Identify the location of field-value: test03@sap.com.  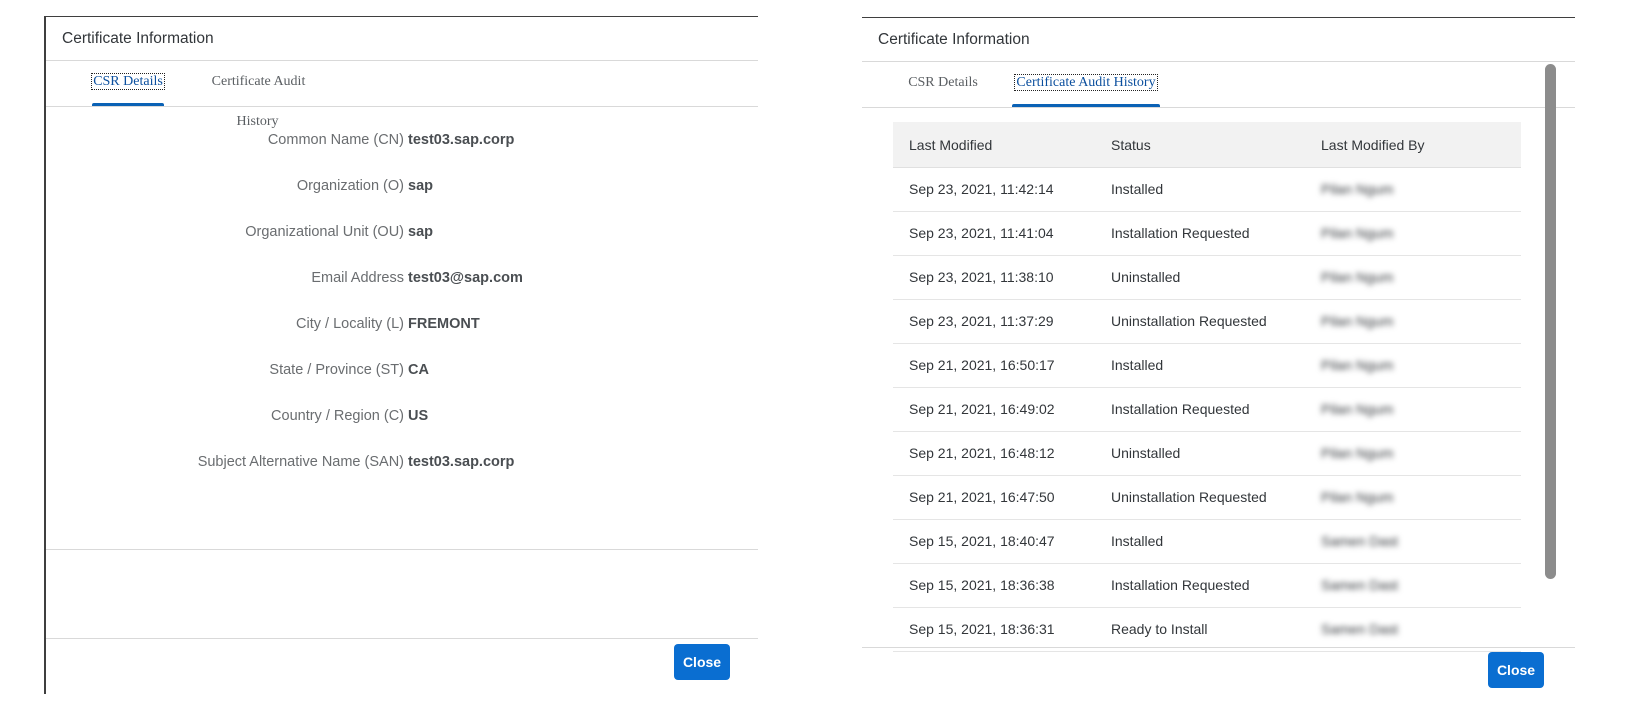
(465, 278).